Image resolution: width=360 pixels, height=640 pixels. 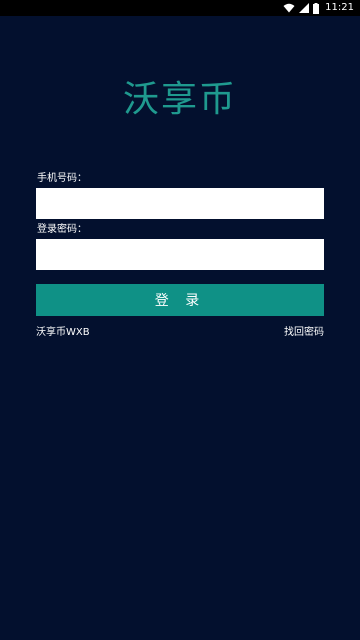 I want to click on login-button: 登 录, so click(x=180, y=300).